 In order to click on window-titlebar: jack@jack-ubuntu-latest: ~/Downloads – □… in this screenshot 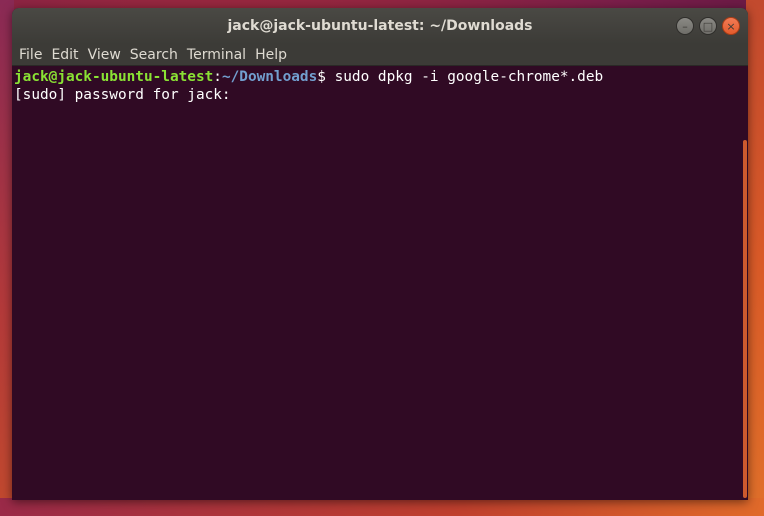, I will do `click(380, 26)`.